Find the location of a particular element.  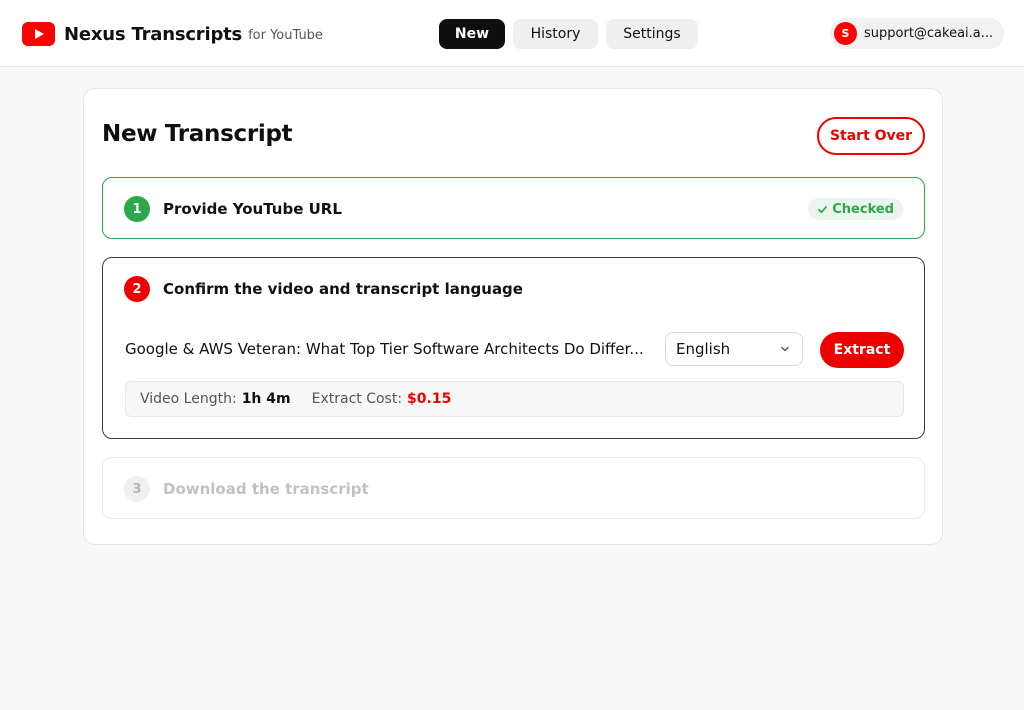

brand-name: Nexus Transcripts is located at coordinates (153, 34).